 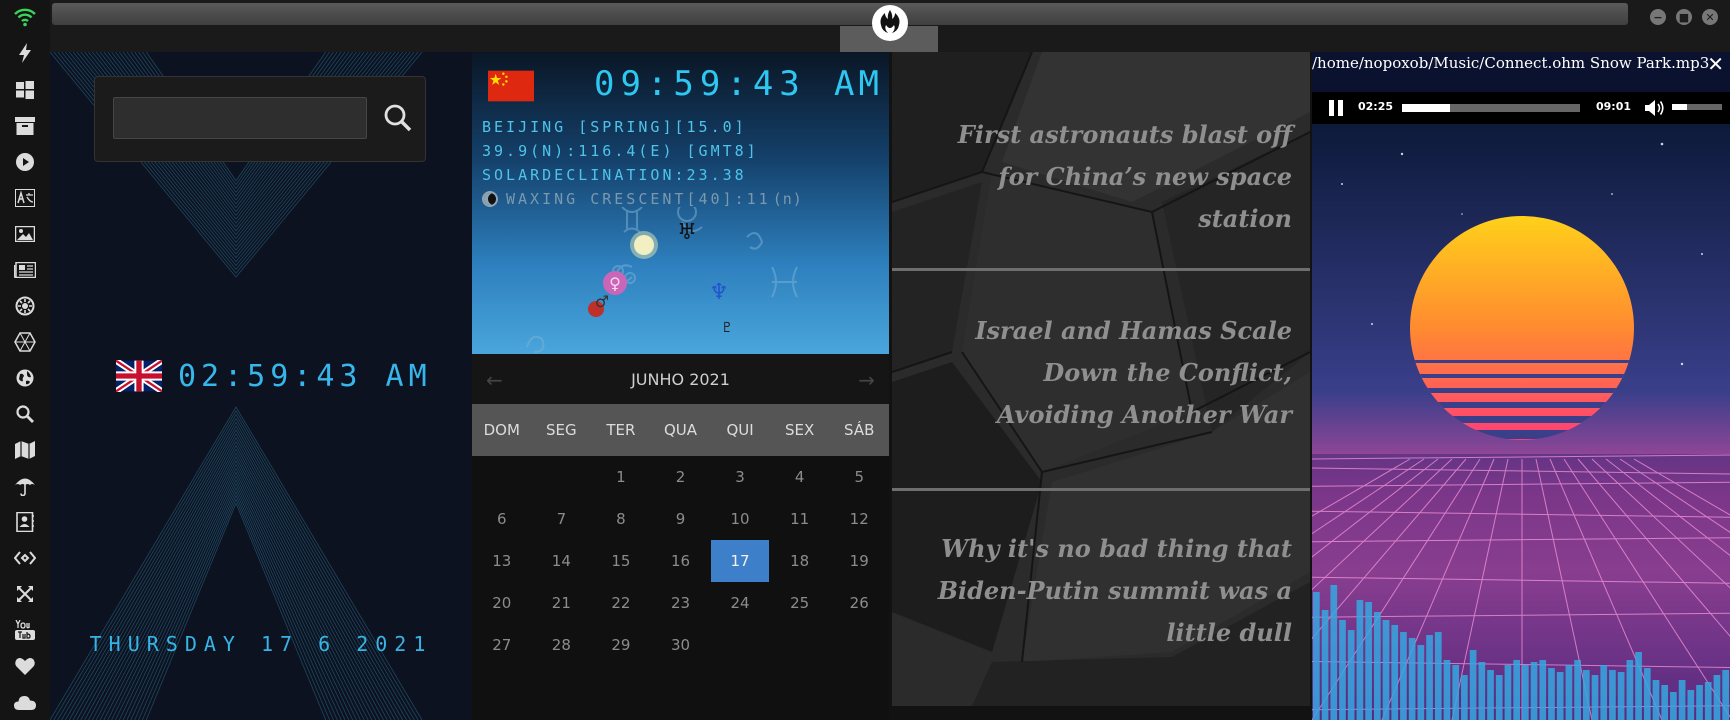 What do you see at coordinates (858, 84) in the screenshot?
I see `beijing-ampm: AM` at bounding box center [858, 84].